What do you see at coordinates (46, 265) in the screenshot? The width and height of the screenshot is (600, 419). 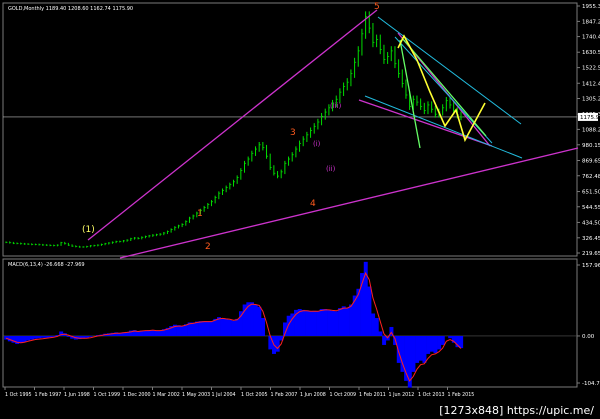 I see `macd-panel-header: MACD(6,13,4) -26.668 -27.969` at bounding box center [46, 265].